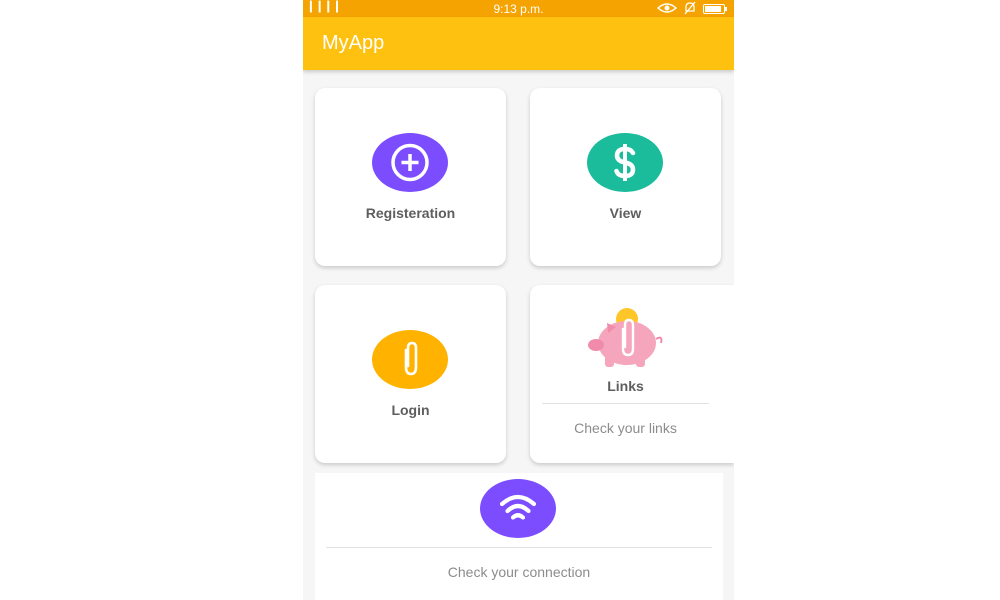 Image resolution: width=1000 pixels, height=600 pixels. I want to click on login-label: Login, so click(410, 410).